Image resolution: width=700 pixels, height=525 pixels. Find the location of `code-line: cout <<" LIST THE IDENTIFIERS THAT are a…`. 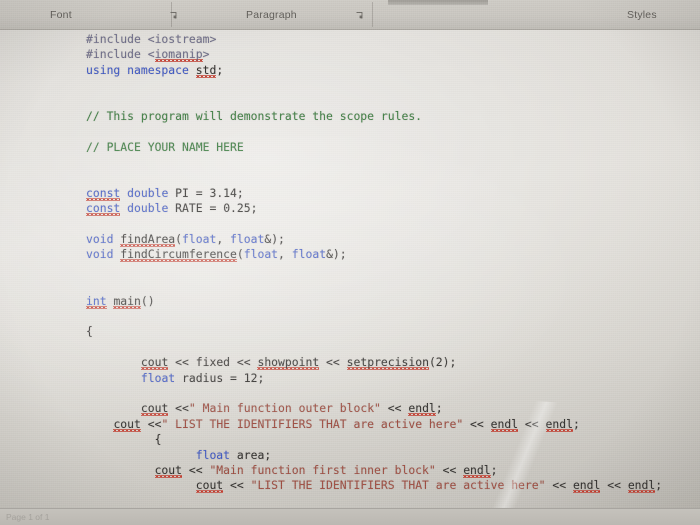

code-line: cout <<" LIST THE IDENTIFIERS THAT are a… is located at coordinates (374, 424).